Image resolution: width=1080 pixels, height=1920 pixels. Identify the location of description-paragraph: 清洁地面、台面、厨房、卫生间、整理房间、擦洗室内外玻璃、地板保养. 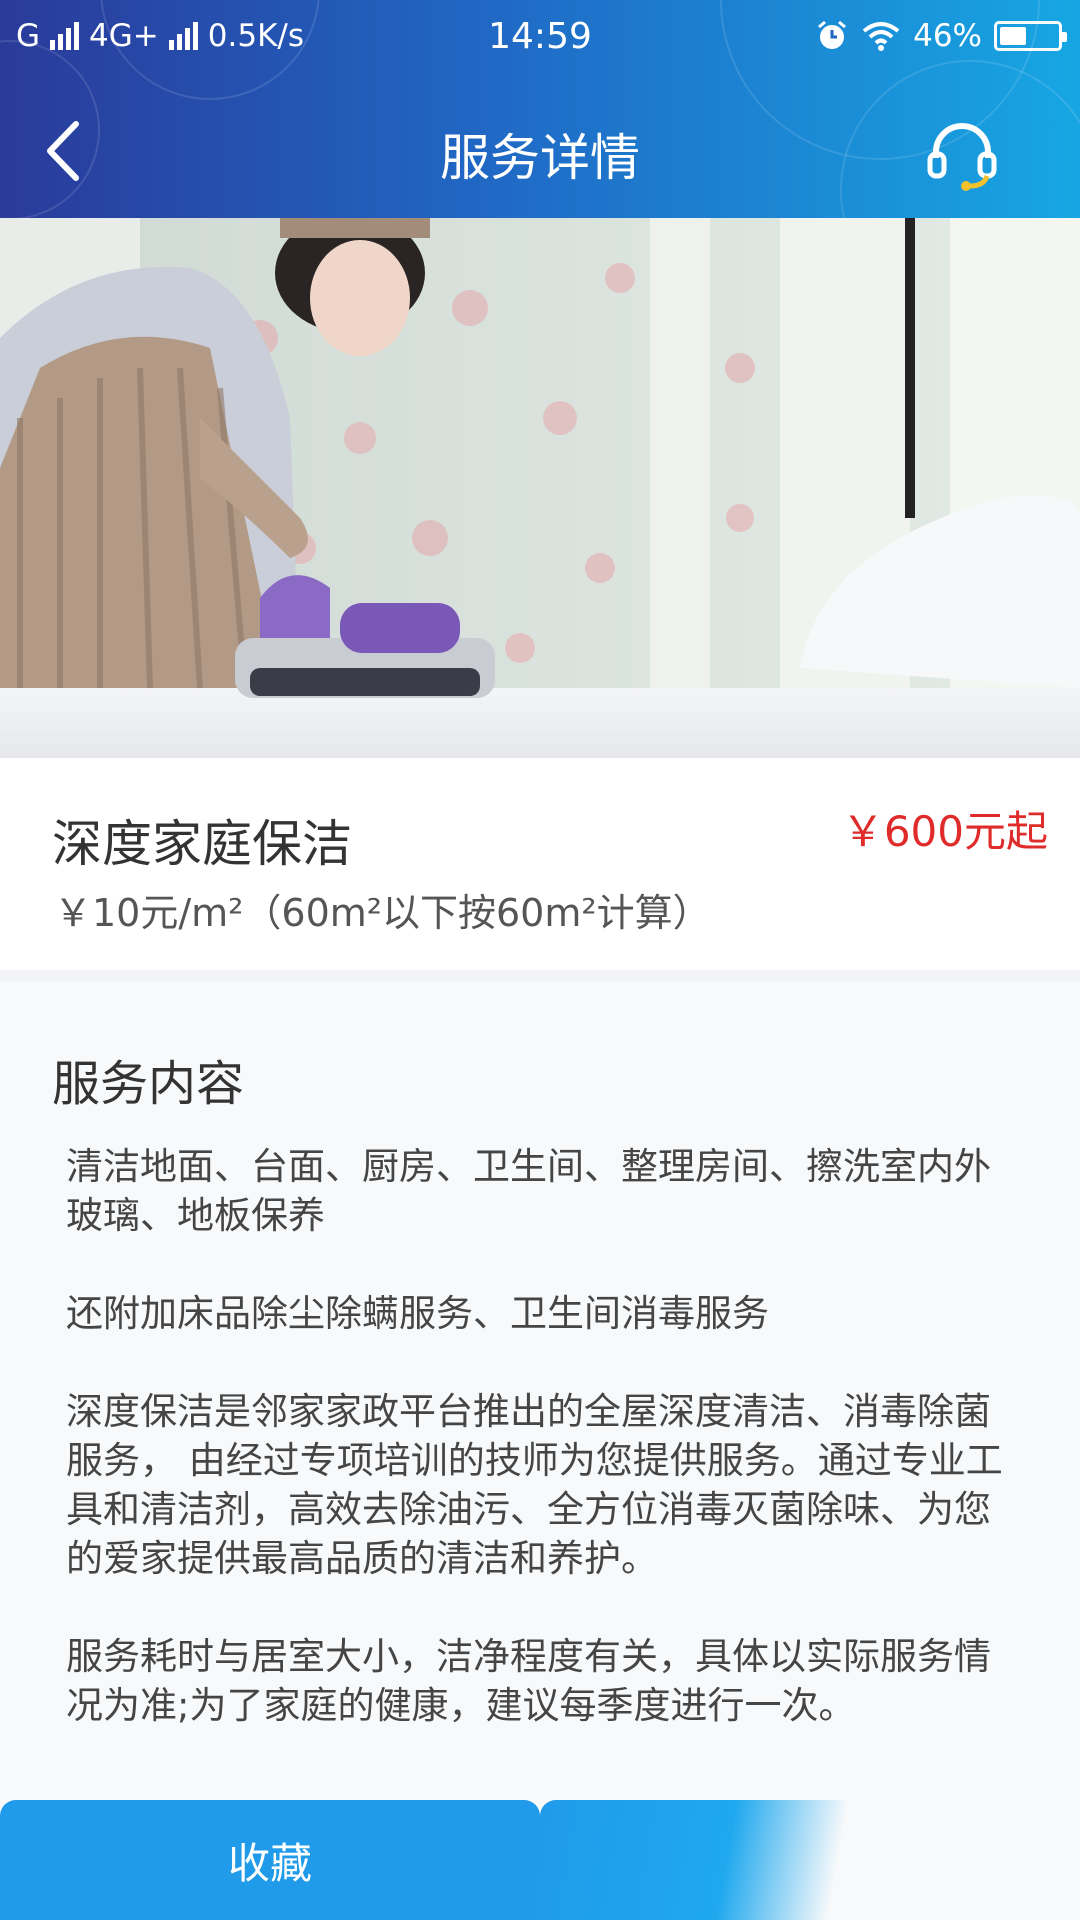
(528, 1191).